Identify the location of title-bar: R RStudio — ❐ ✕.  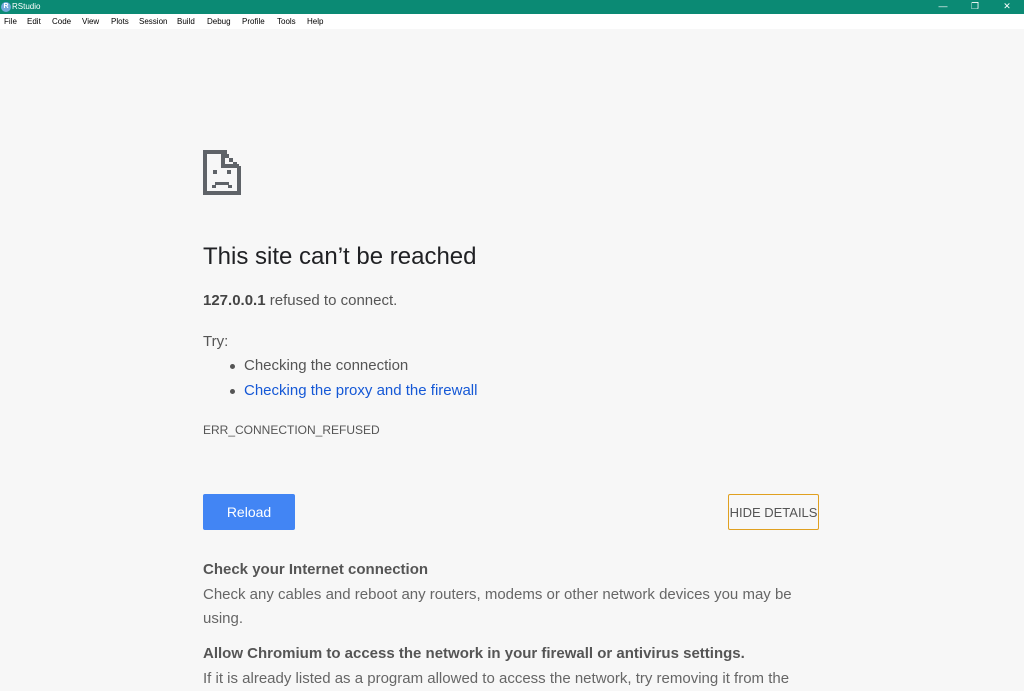
(512, 7).